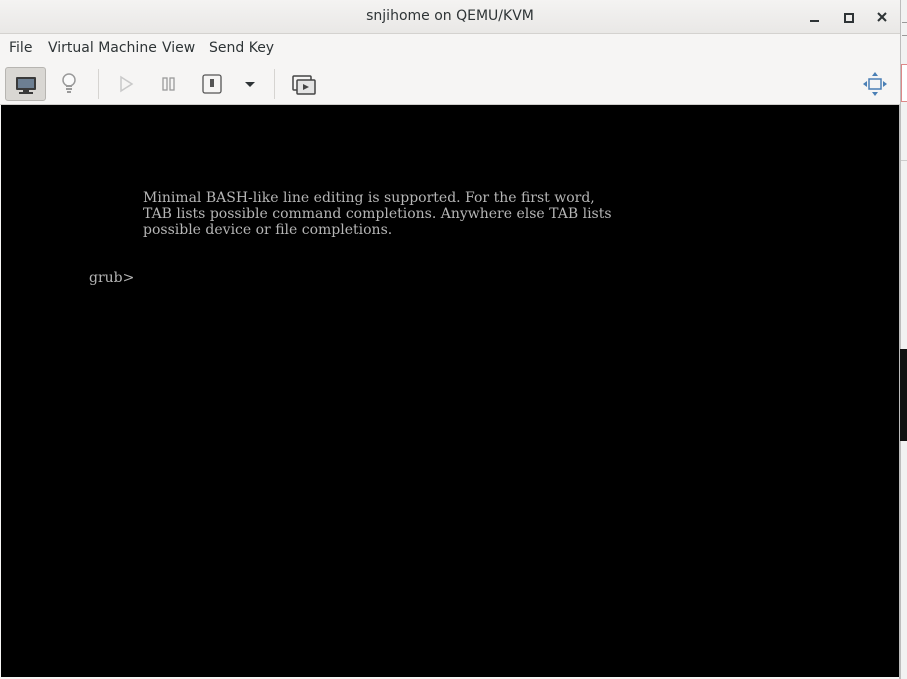 The width and height of the screenshot is (907, 679). I want to click on monitor-icon, so click(26, 85).